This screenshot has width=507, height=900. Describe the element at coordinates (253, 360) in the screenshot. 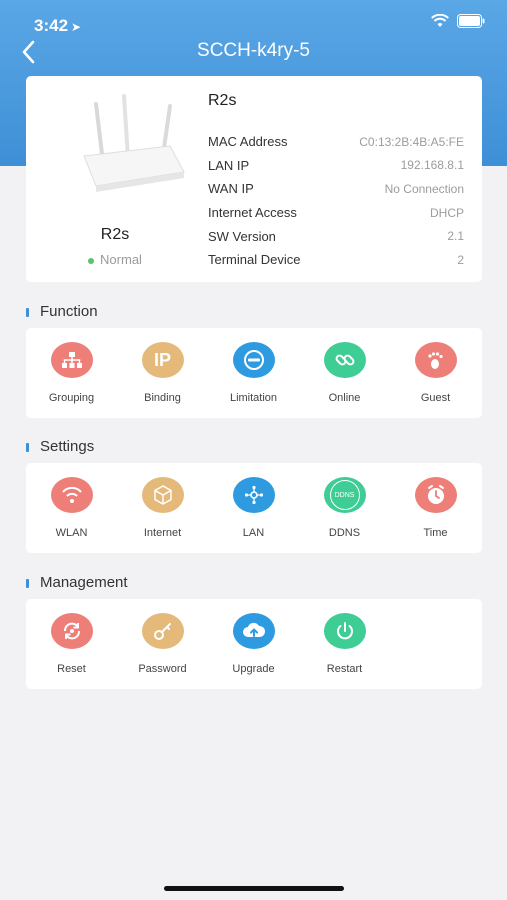

I see `limitation-icon` at that location.